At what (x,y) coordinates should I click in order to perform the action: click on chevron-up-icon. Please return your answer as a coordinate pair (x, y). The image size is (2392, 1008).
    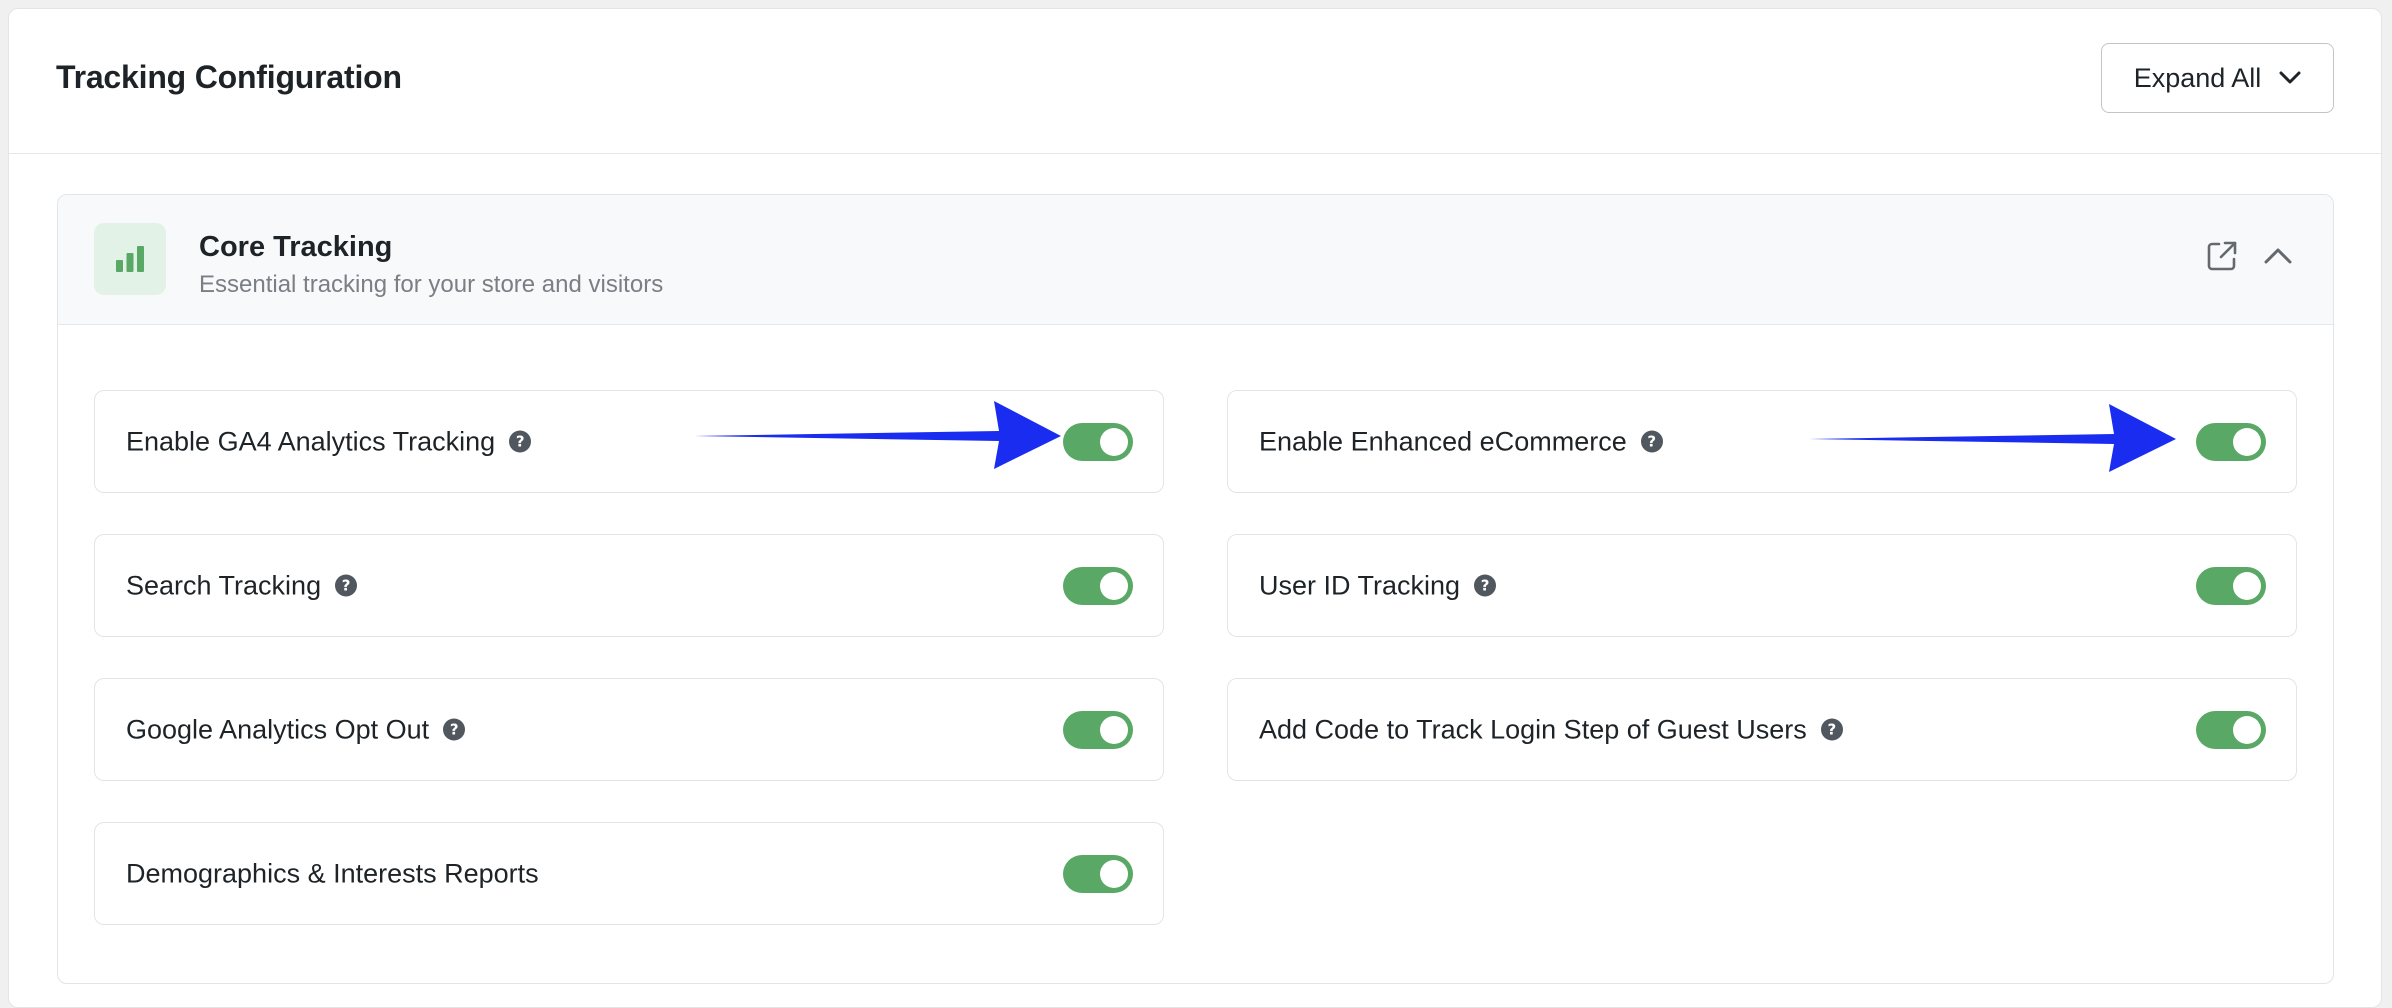
    Looking at the image, I should click on (2278, 258).